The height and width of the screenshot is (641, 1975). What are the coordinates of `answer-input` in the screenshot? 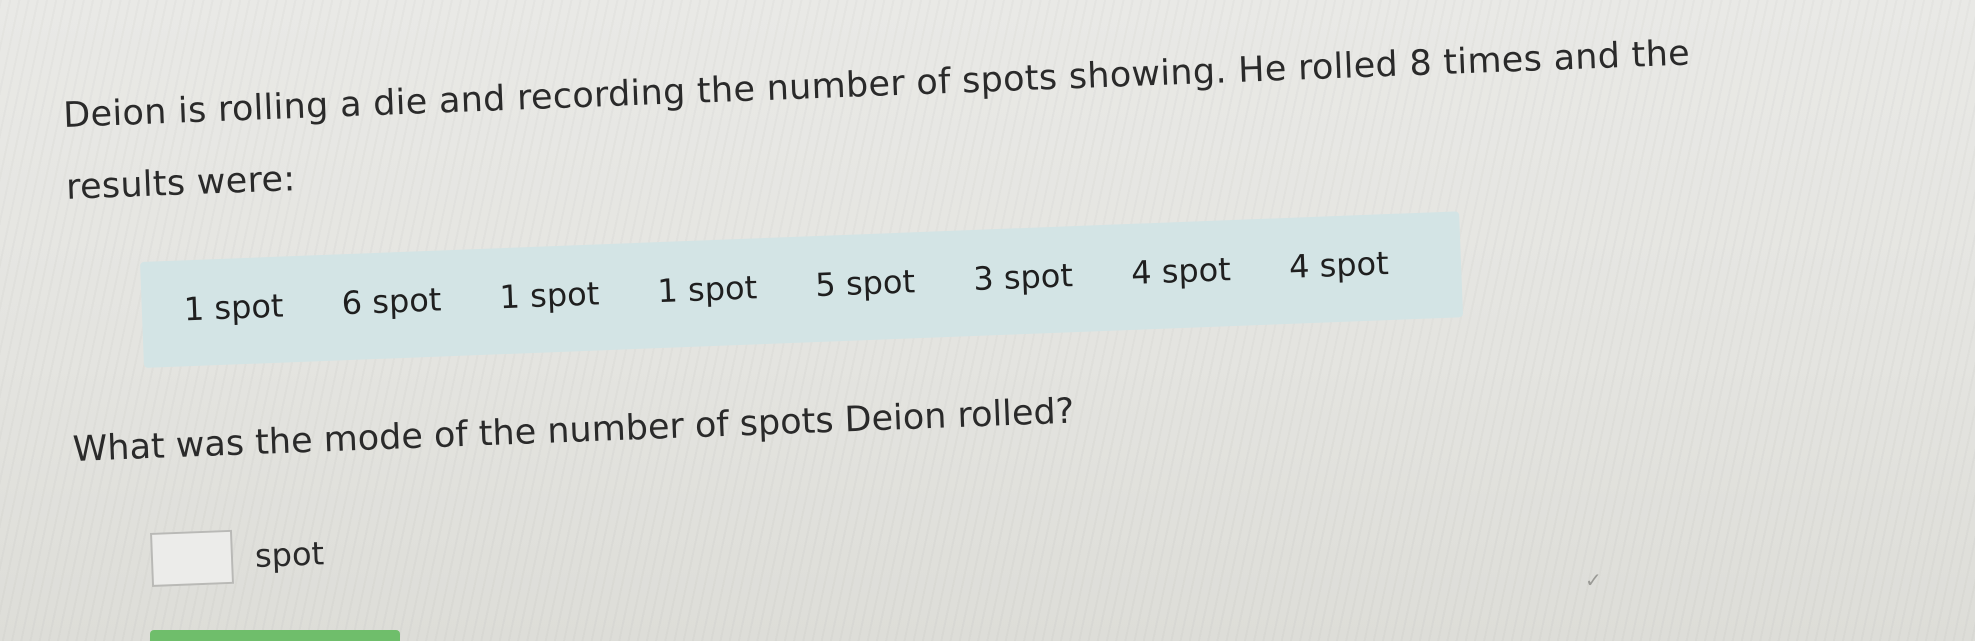 It's located at (192, 558).